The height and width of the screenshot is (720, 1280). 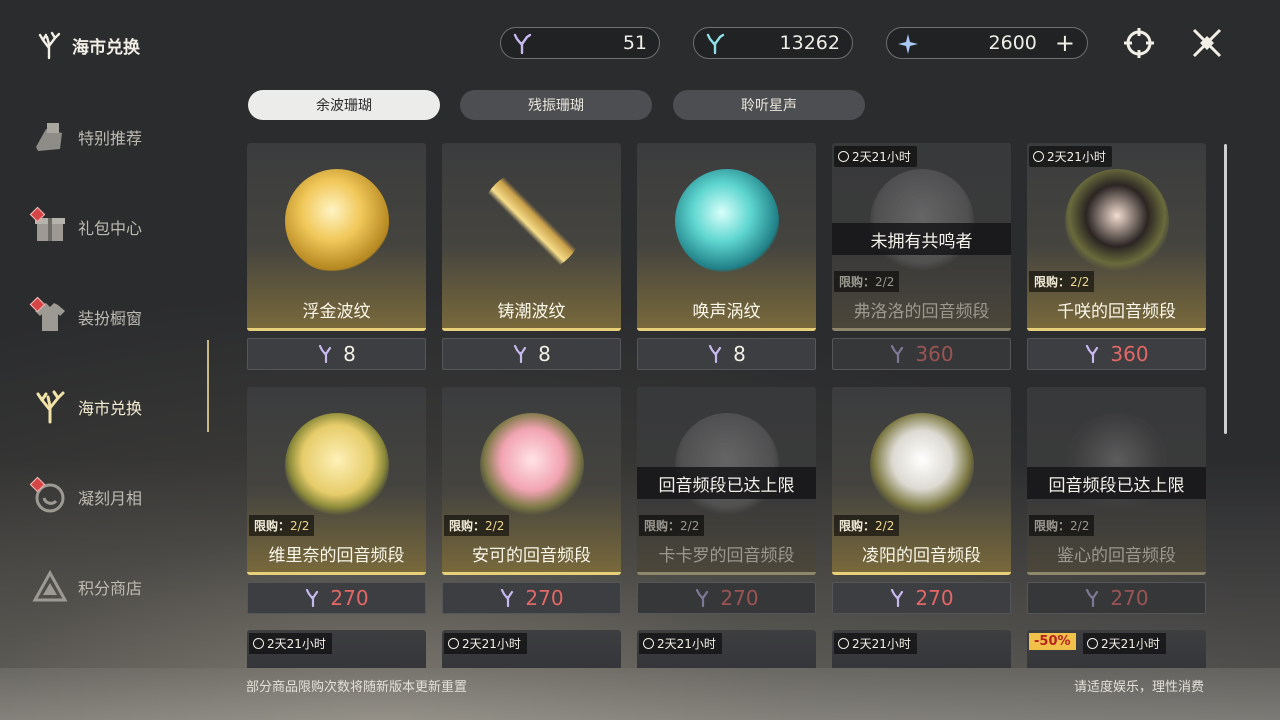 I want to click on sidebar-item-exchange: 海市兑换, so click(x=120, y=407).